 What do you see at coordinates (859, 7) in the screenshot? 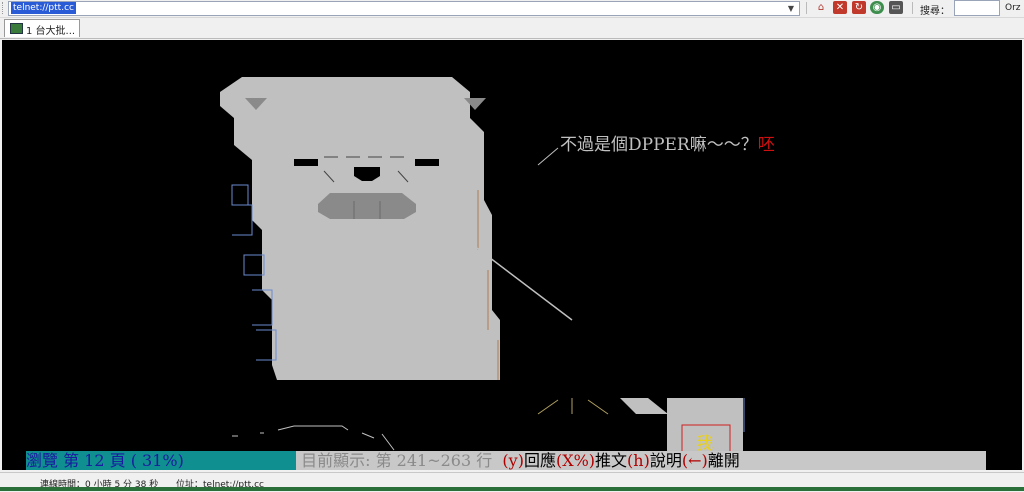
I see `reconnect-icon: ↻` at bounding box center [859, 7].